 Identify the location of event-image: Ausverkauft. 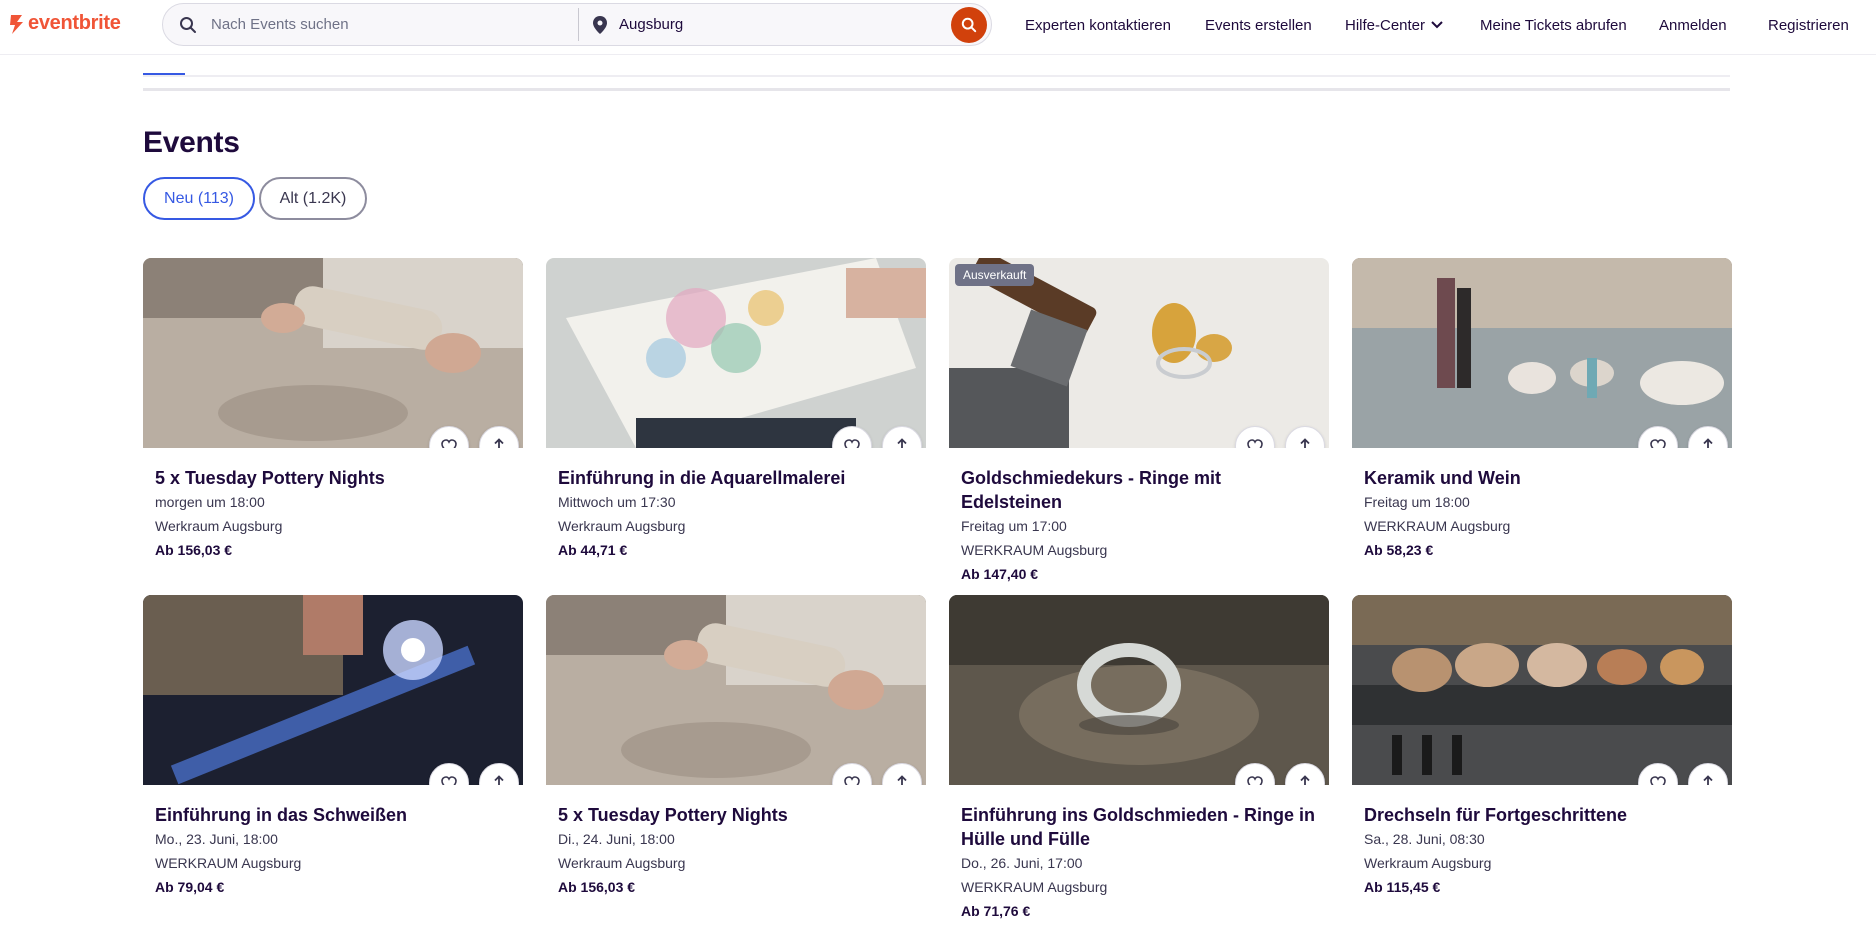
(1139, 353).